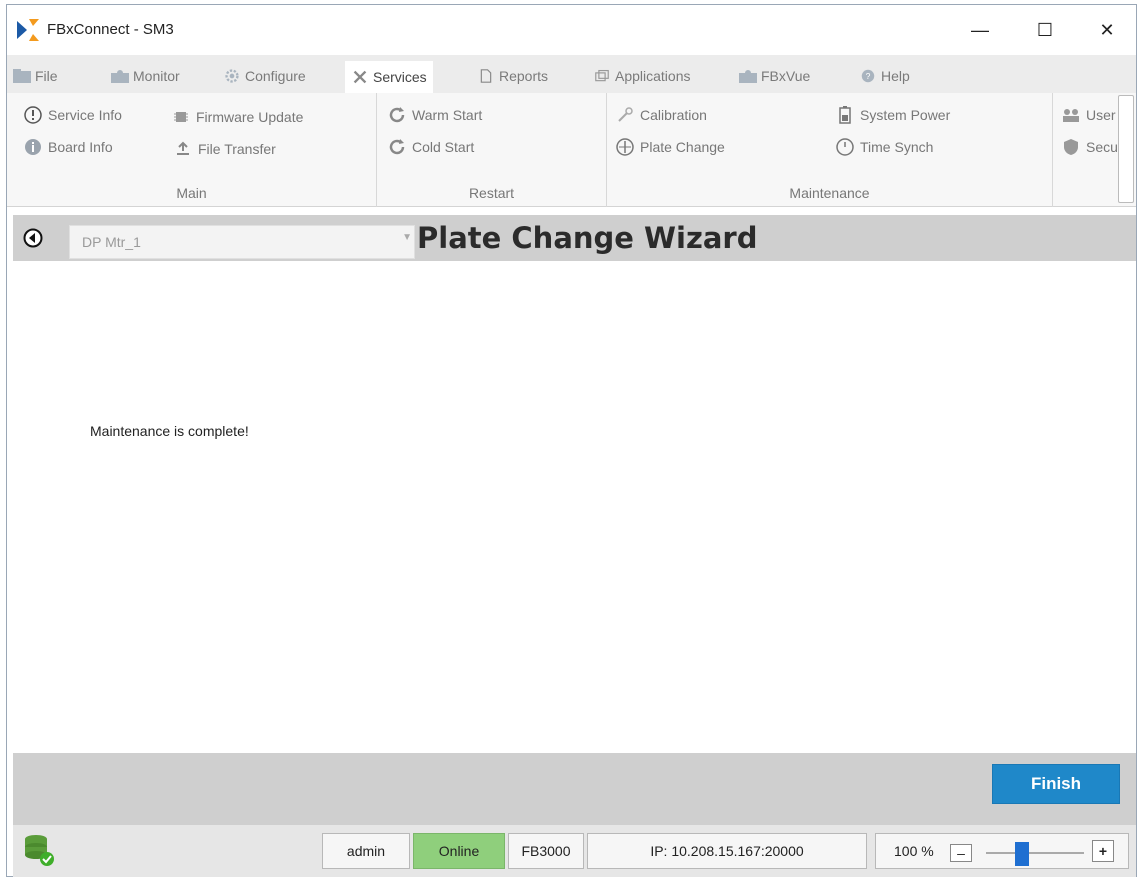 The height and width of the screenshot is (881, 1143). I want to click on time-synch-label: Time Synch, so click(897, 147).